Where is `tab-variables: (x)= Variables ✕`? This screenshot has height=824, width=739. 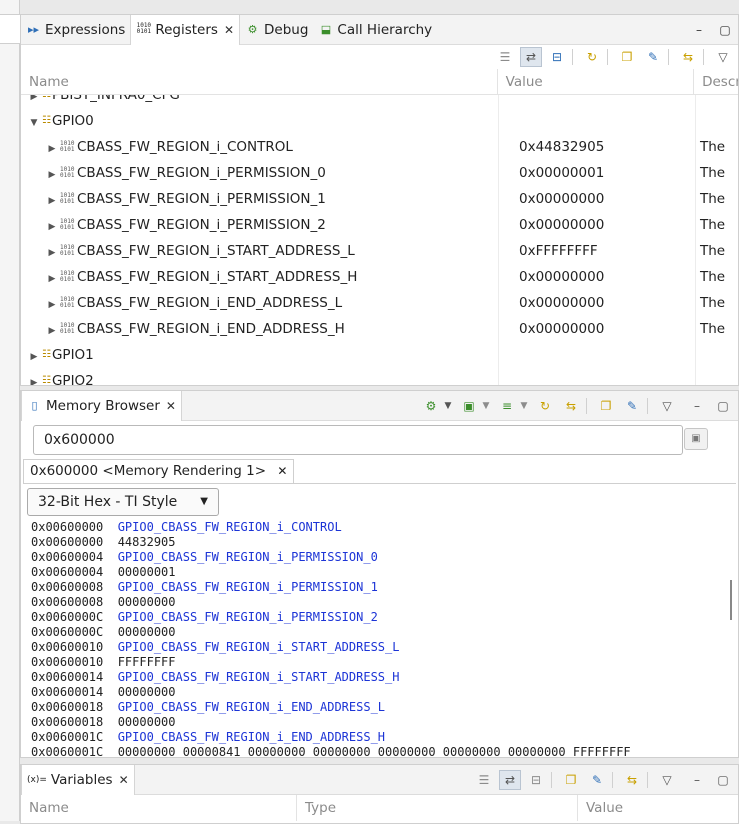 tab-variables: (x)= Variables ✕ is located at coordinates (78, 779).